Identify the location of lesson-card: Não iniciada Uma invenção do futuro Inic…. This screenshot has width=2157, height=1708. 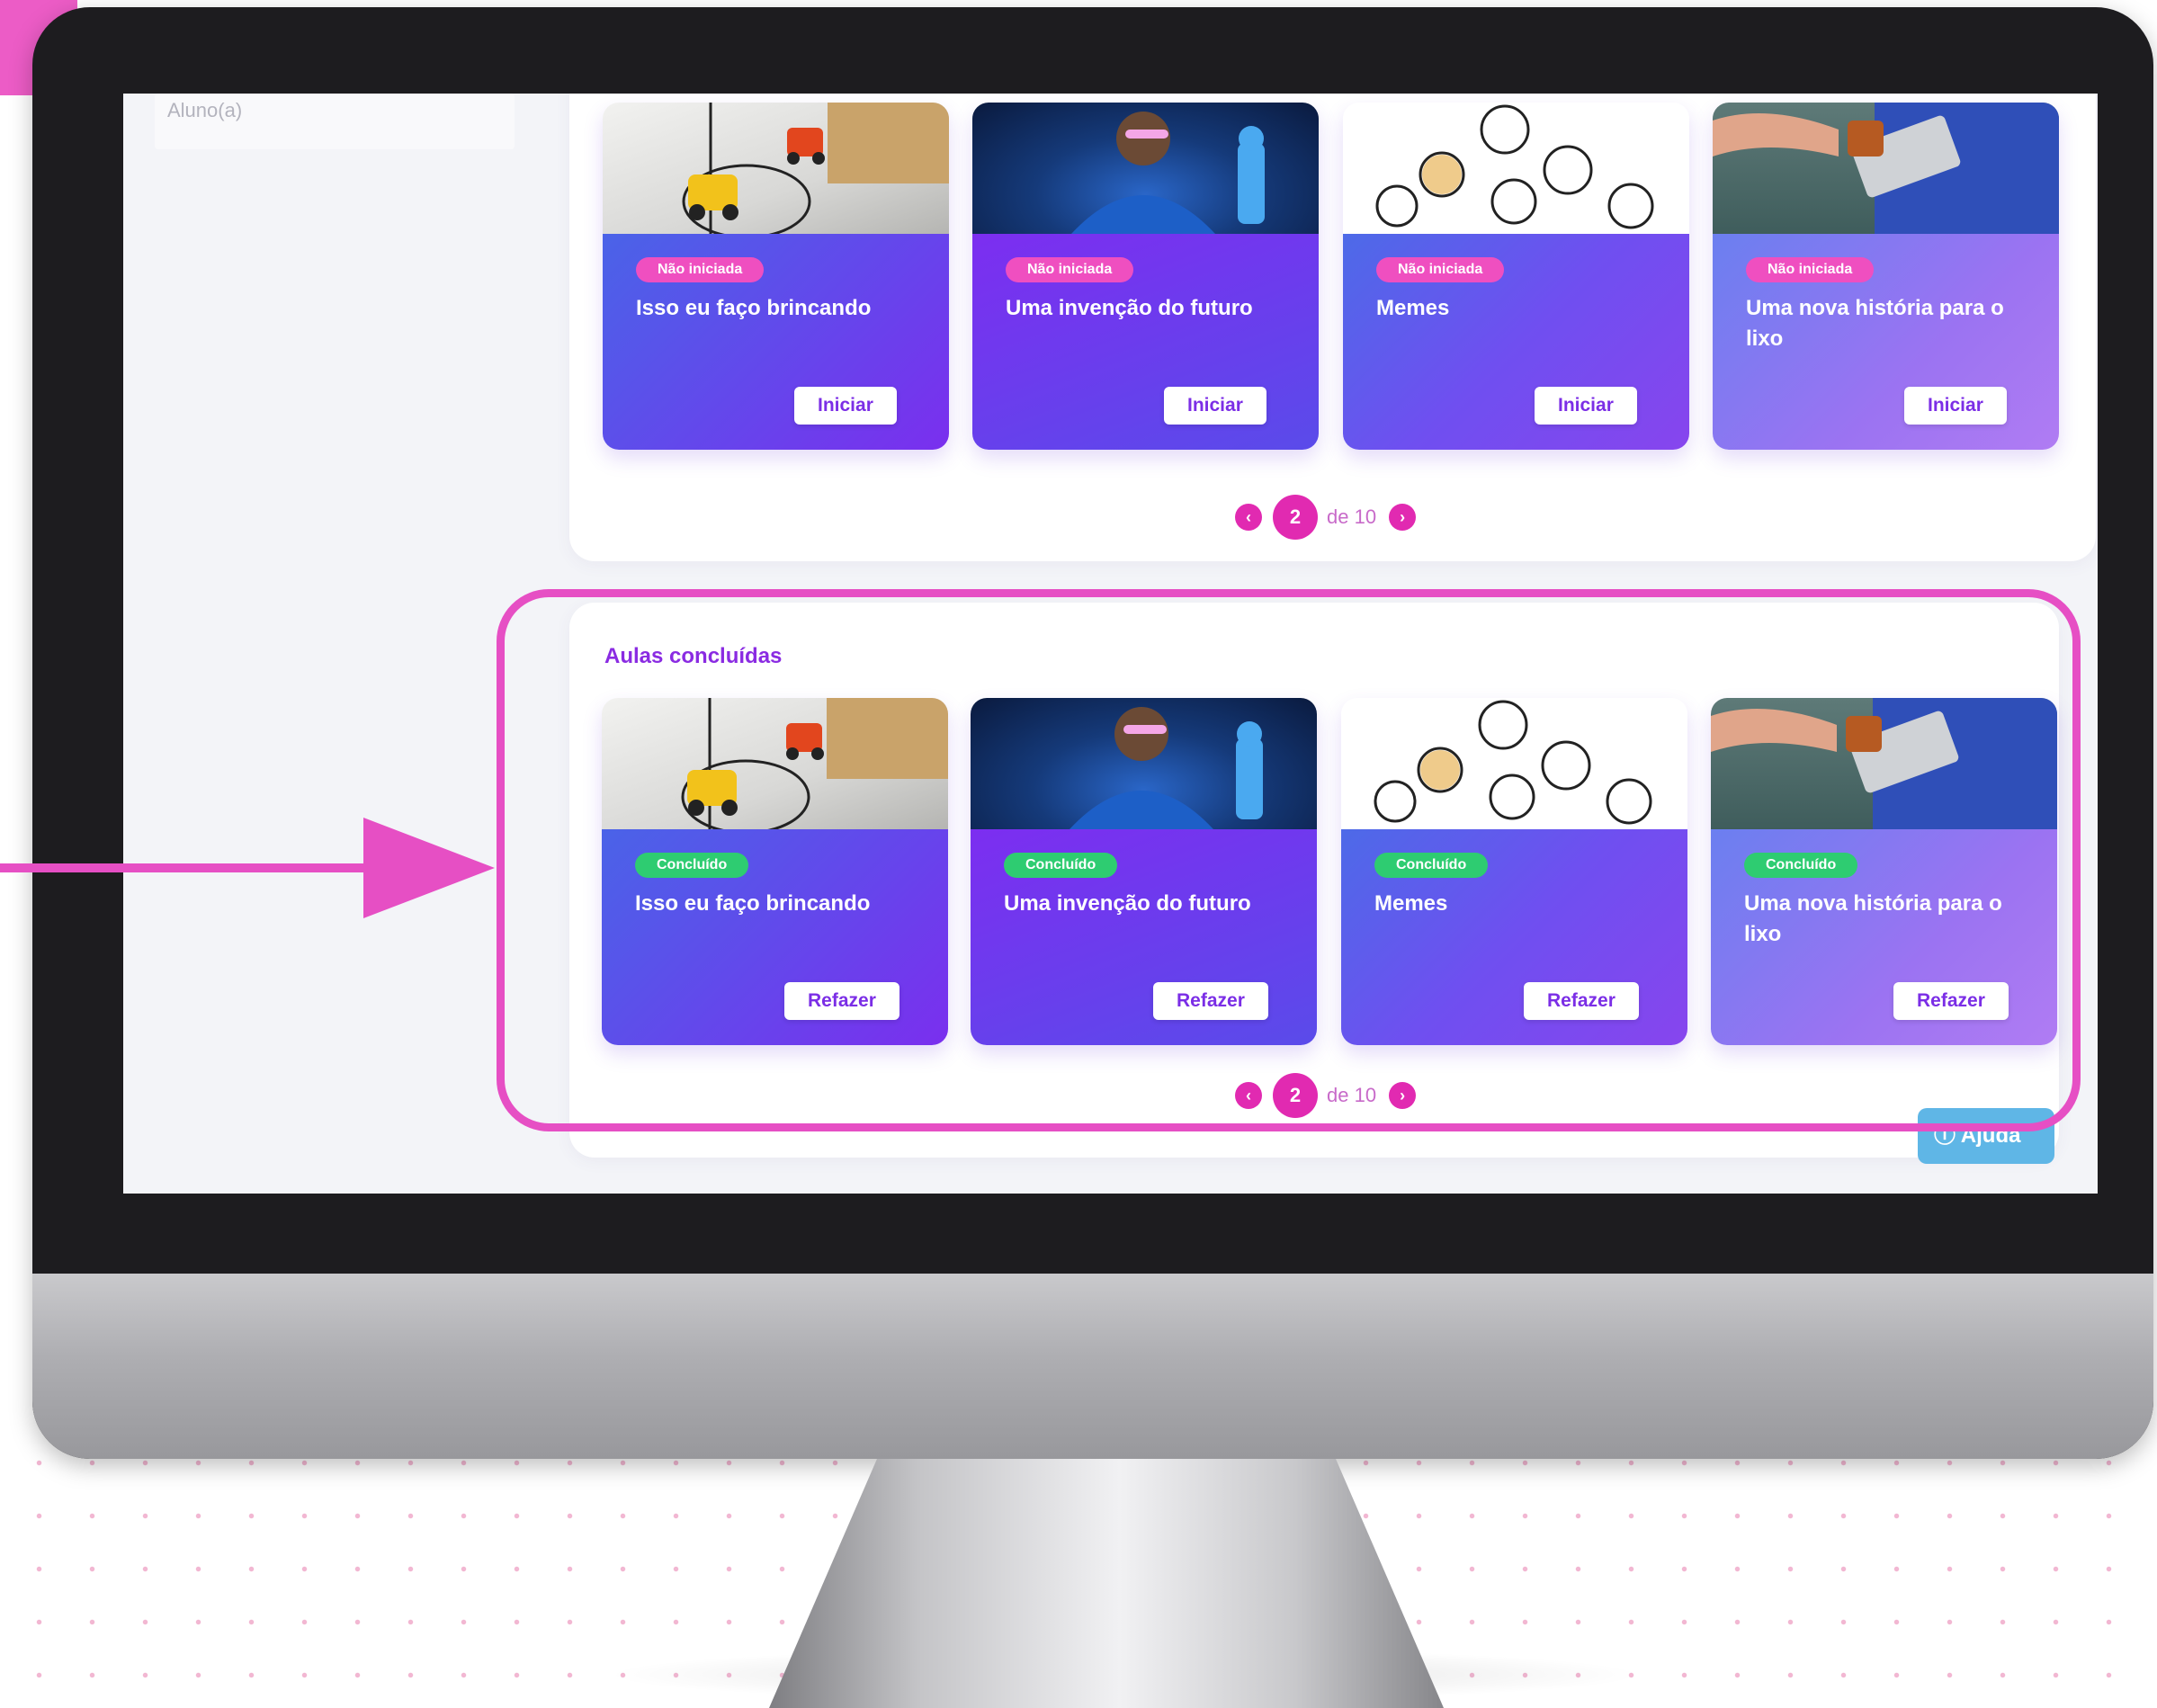
(1145, 277).